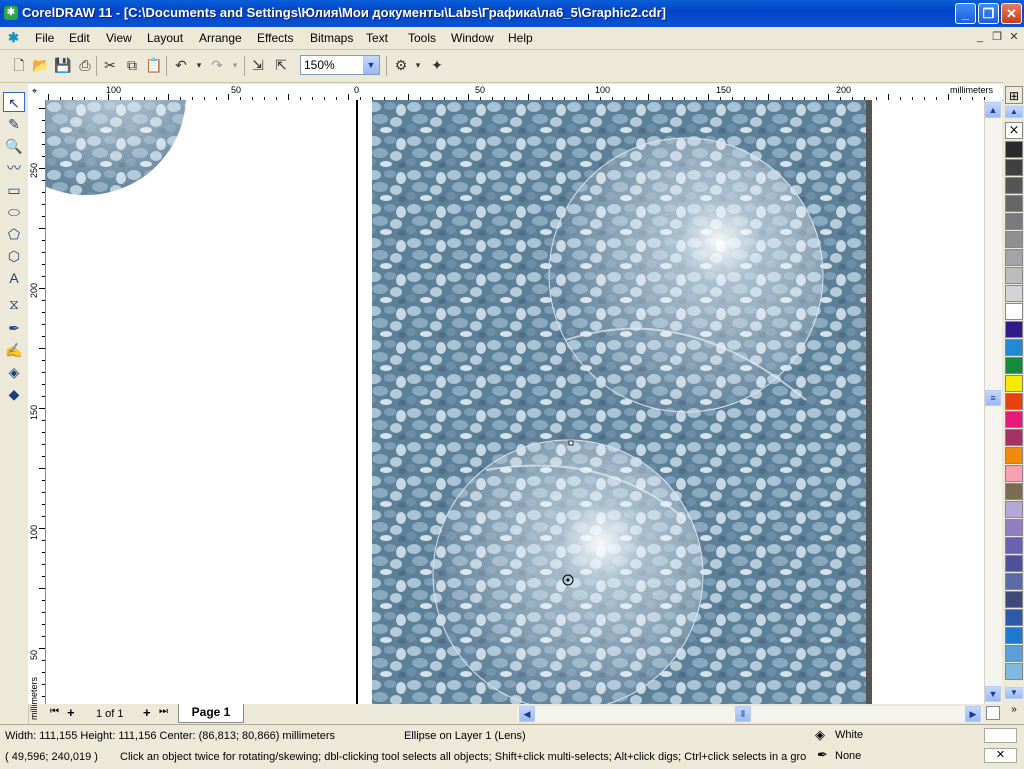 The width and height of the screenshot is (1024, 769). What do you see at coordinates (422, 38) in the screenshot?
I see `menu-tools: Tools` at bounding box center [422, 38].